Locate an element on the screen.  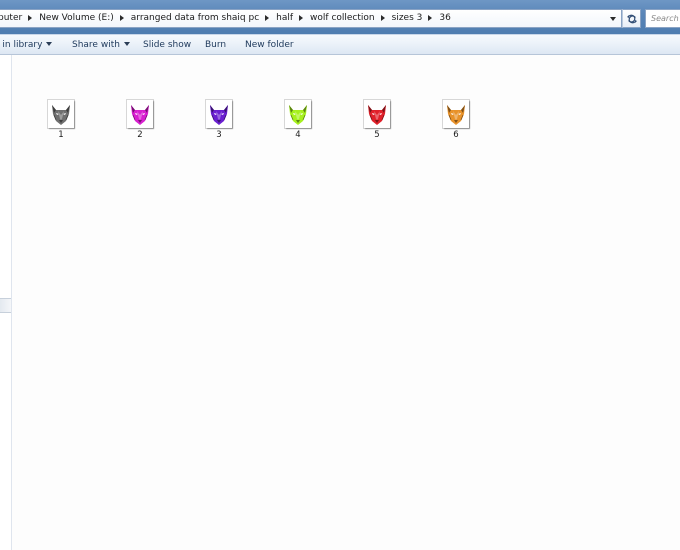
search-box is located at coordinates (662, 18).